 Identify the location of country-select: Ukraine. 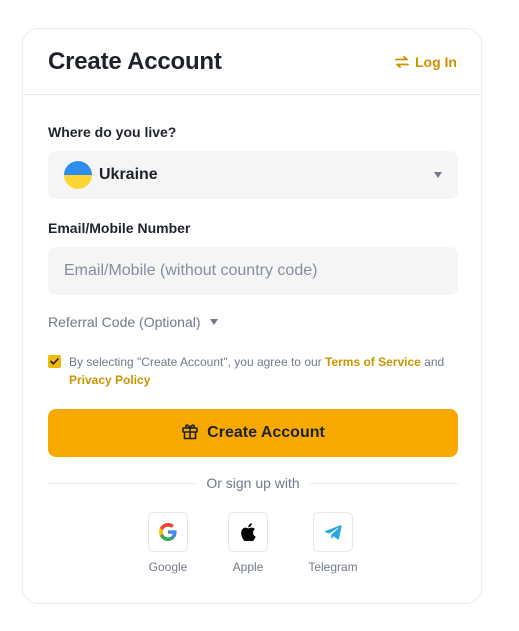
(253, 175).